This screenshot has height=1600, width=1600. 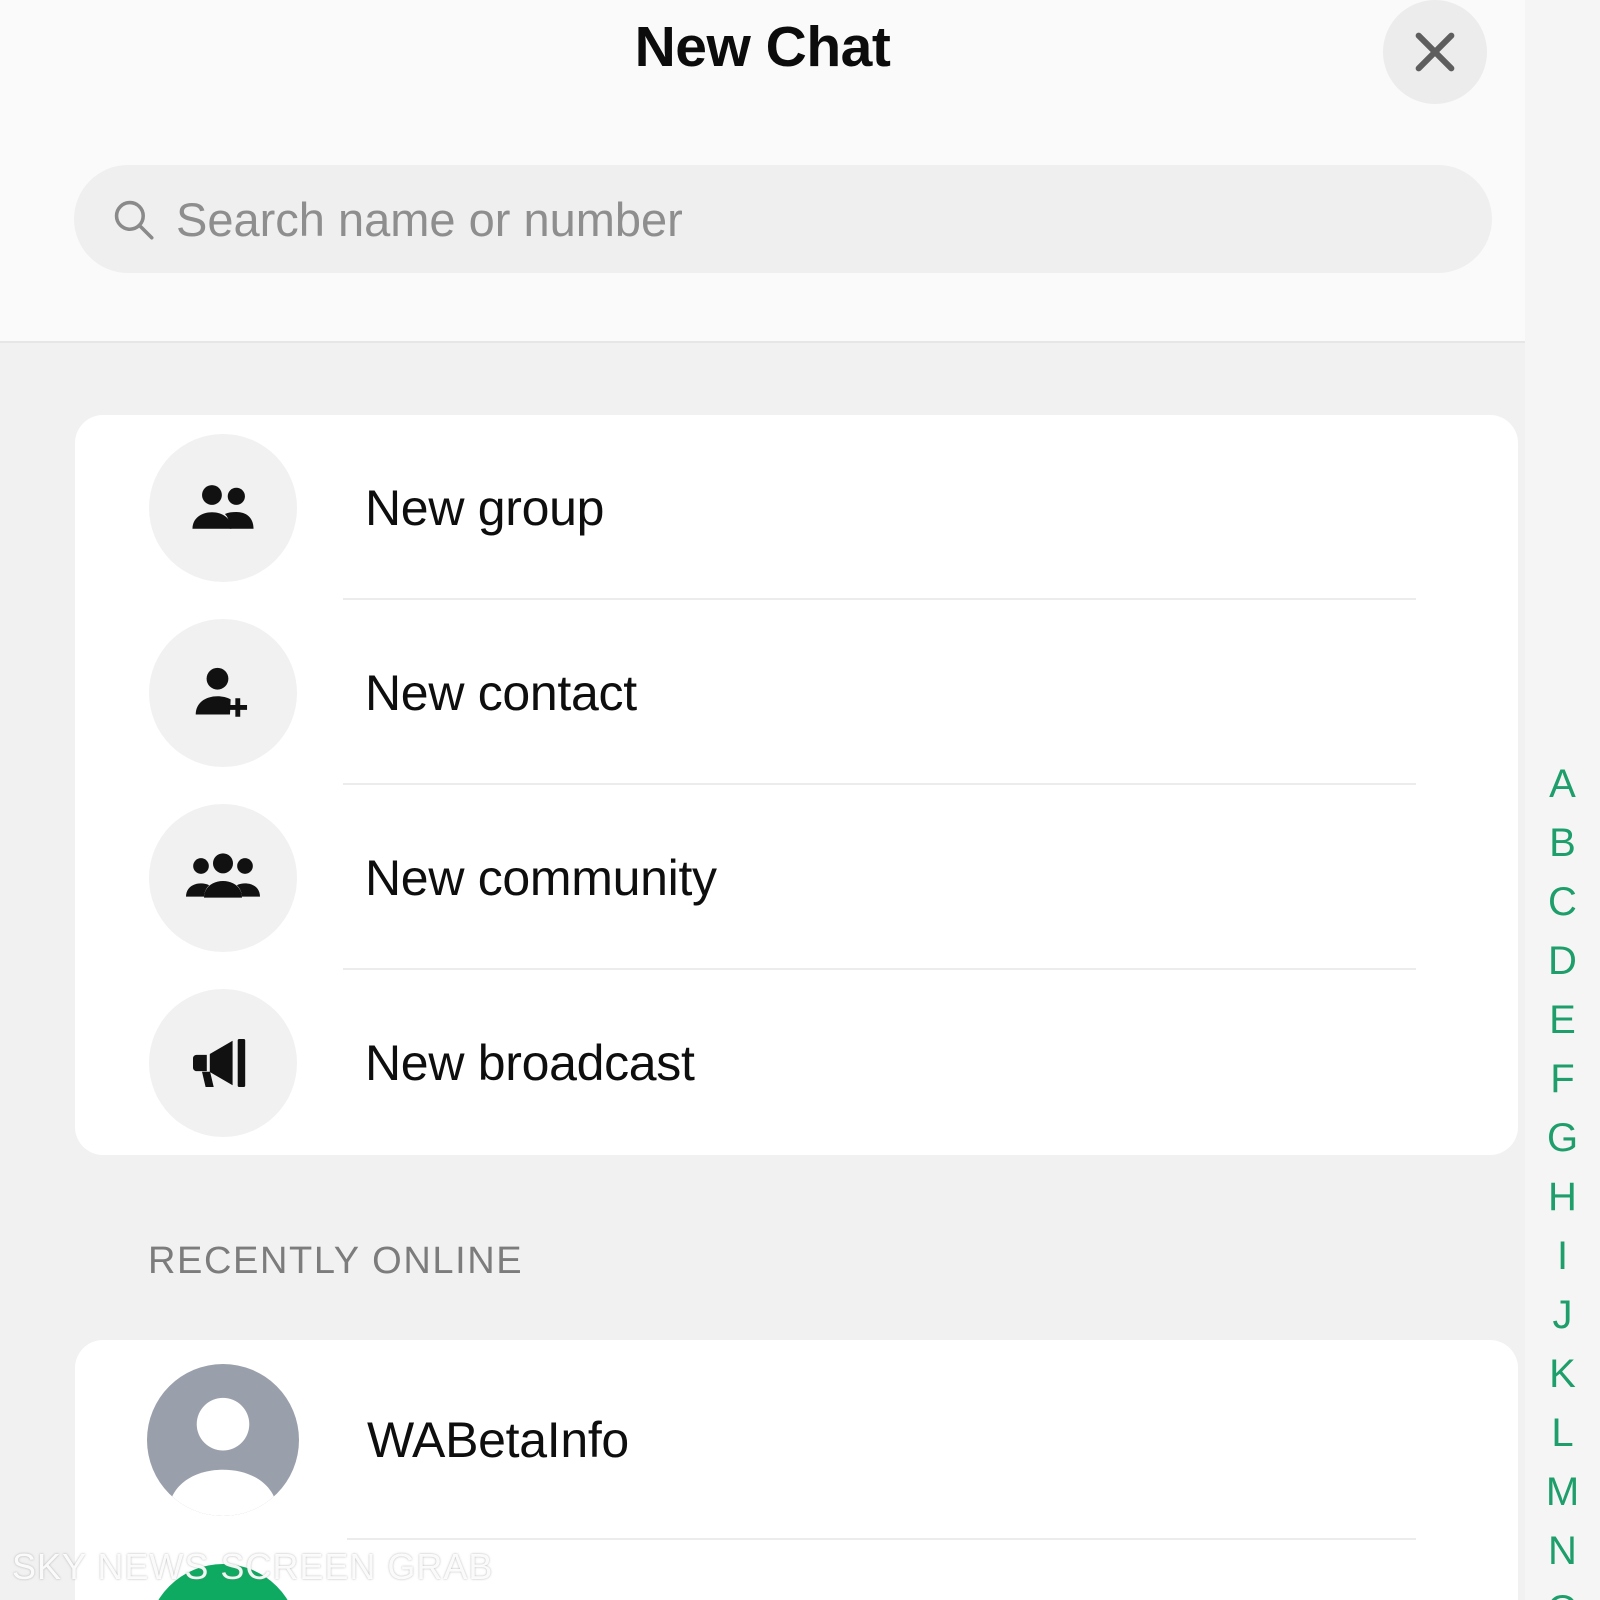 What do you see at coordinates (223, 692) in the screenshot?
I see `person-add-icon` at bounding box center [223, 692].